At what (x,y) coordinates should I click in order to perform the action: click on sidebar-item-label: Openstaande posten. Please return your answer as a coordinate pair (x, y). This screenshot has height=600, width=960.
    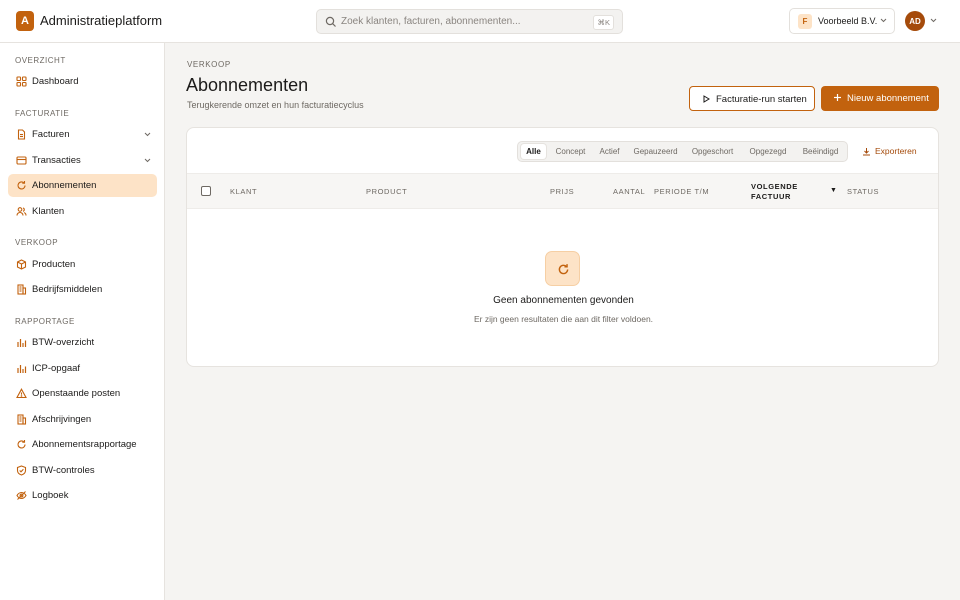
    Looking at the image, I should click on (76, 393).